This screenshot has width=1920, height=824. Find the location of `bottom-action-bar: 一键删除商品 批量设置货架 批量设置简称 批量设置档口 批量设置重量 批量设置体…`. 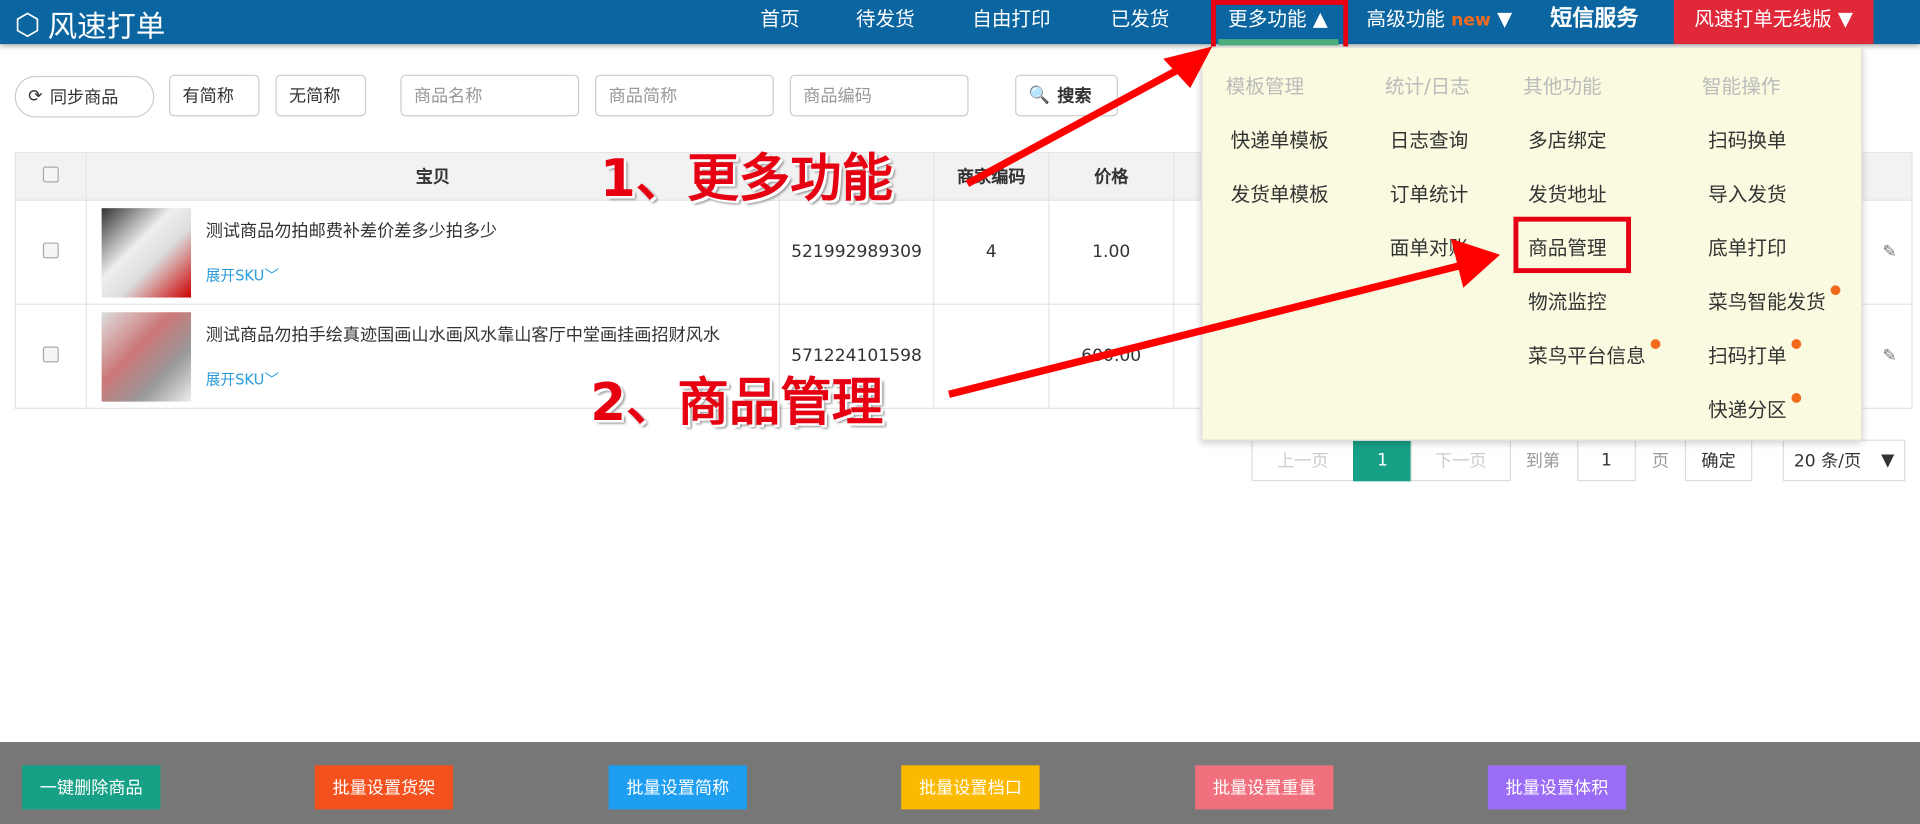

bottom-action-bar: 一键删除商品 批量设置货架 批量设置简称 批量设置档口 批量设置重量 批量设置体… is located at coordinates (960, 783).